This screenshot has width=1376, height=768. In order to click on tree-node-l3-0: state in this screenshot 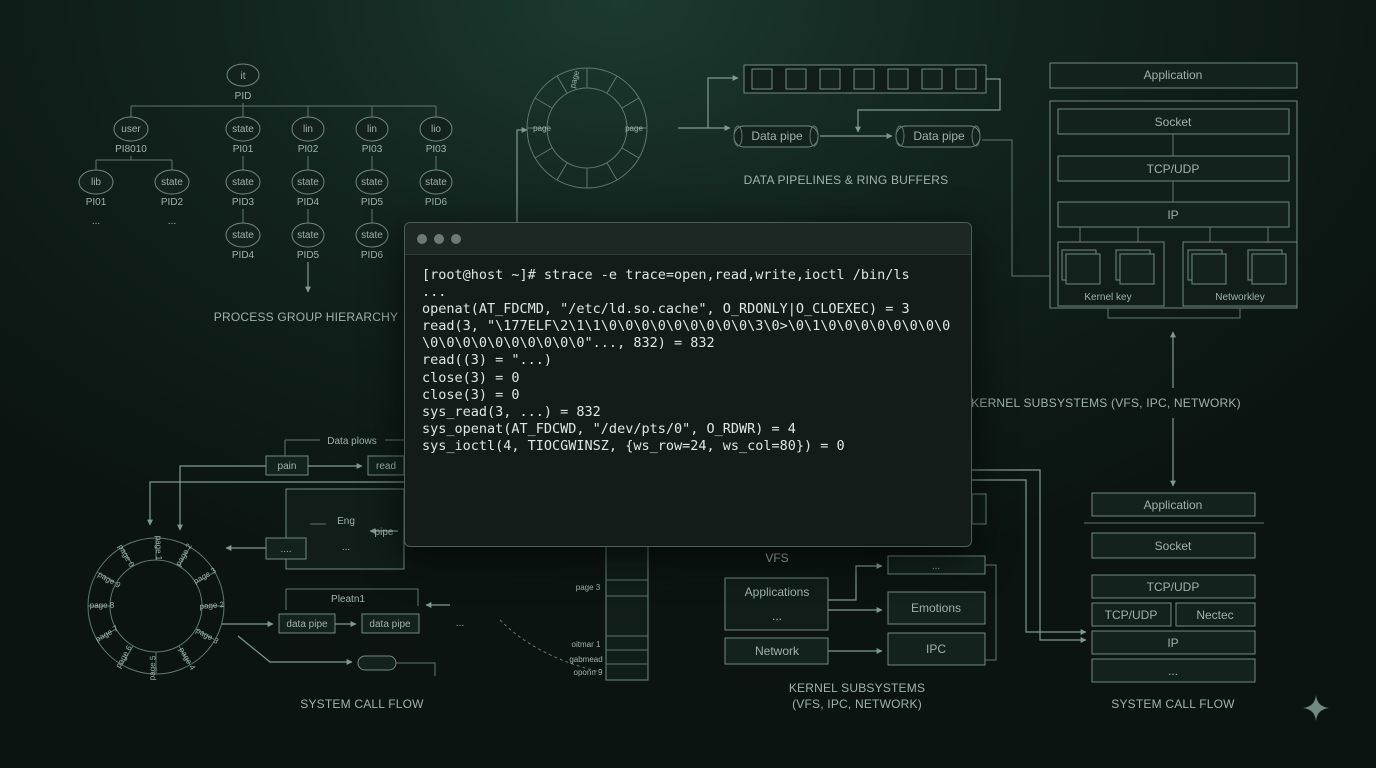, I will do `click(243, 235)`.